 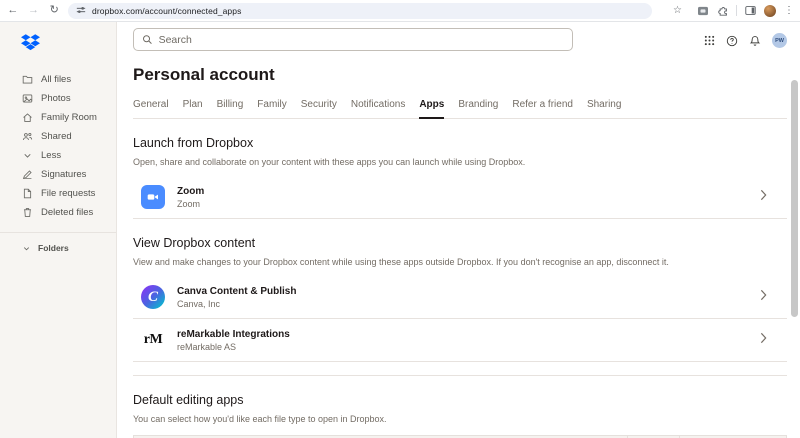 I want to click on reload-icon: ↻, so click(x=54, y=10).